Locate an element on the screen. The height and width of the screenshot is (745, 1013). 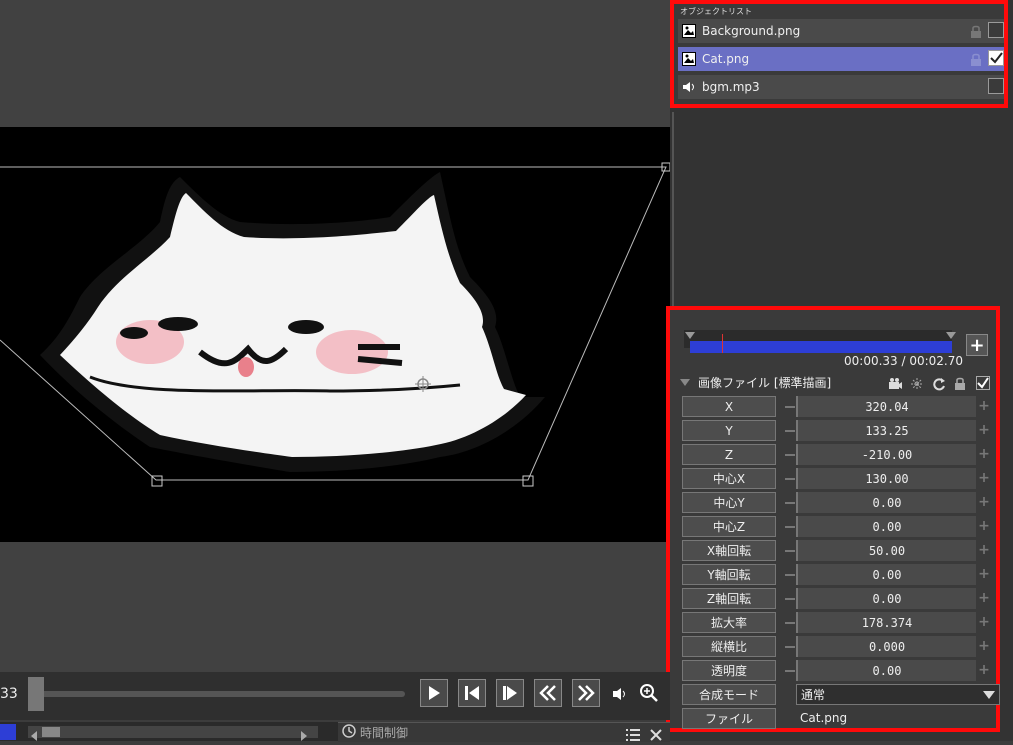
property-row: X軸回転 50.00 + is located at coordinates (837, 551).